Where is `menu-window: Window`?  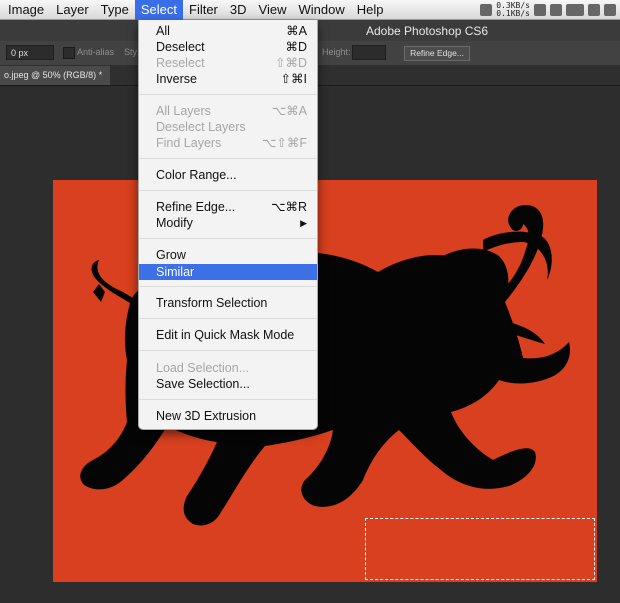
menu-window: Window is located at coordinates (321, 10).